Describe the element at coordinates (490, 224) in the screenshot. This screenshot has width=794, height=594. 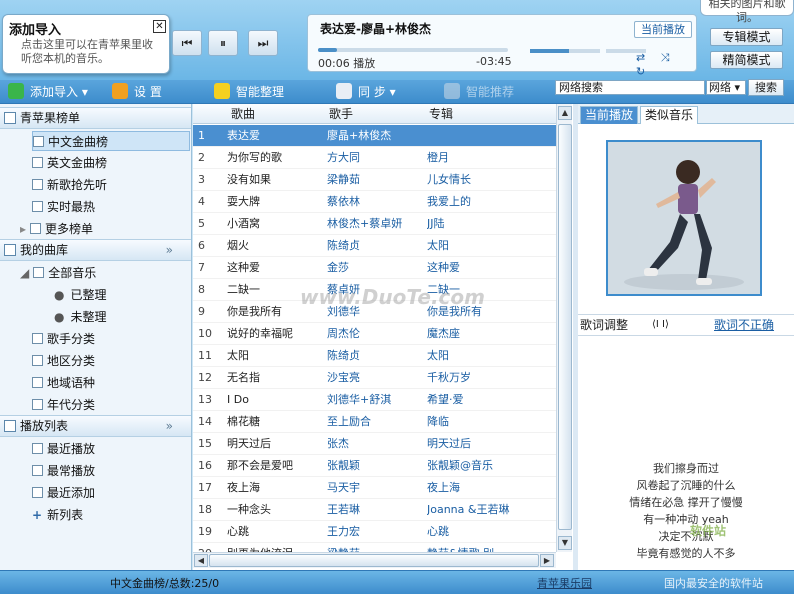
I see `album-link: JJ陆` at that location.